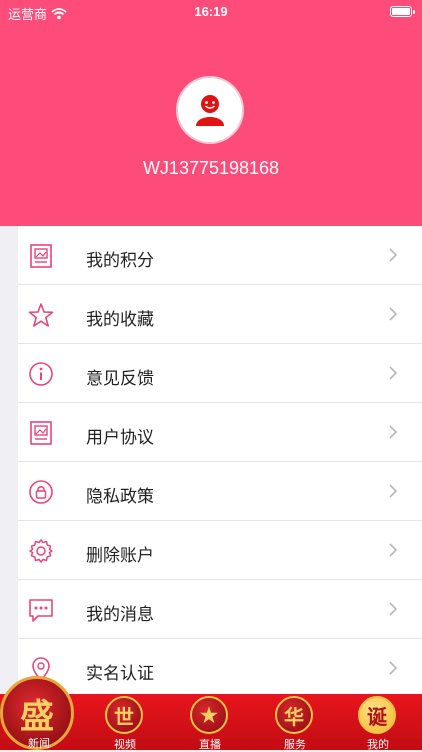  I want to click on tab-video-icon: 世, so click(124, 715).